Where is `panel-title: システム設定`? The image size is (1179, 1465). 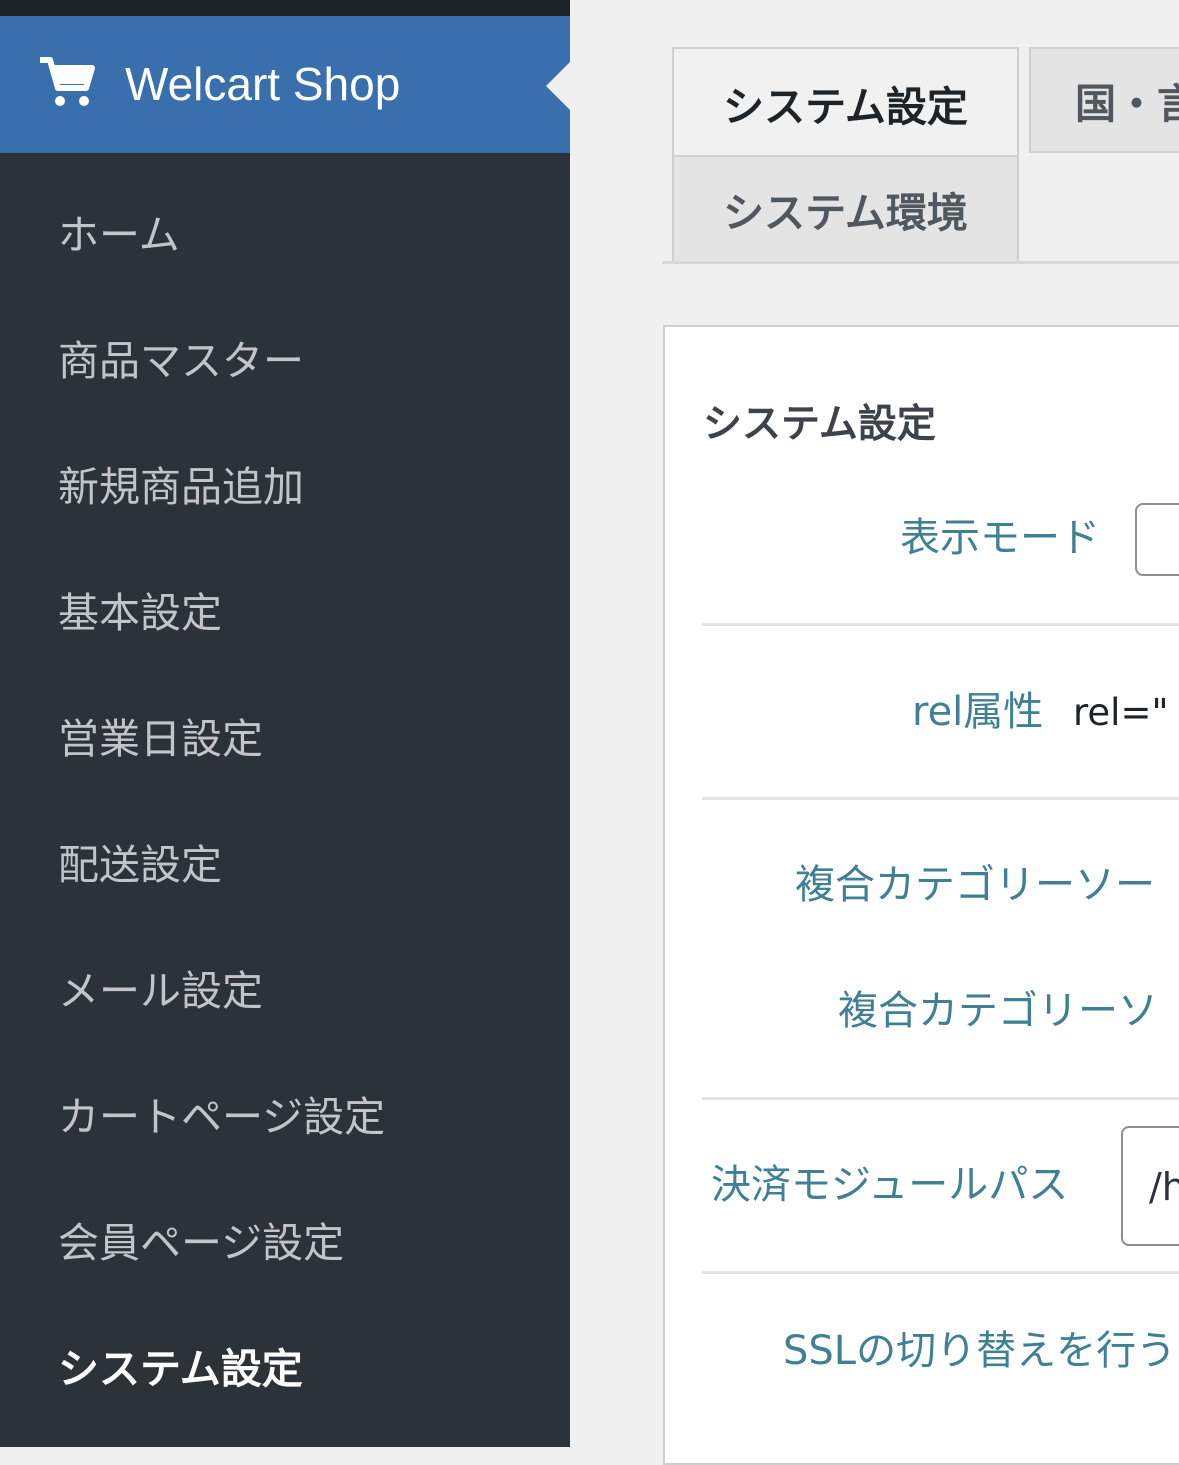
panel-title: システム設定 is located at coordinates (819, 425).